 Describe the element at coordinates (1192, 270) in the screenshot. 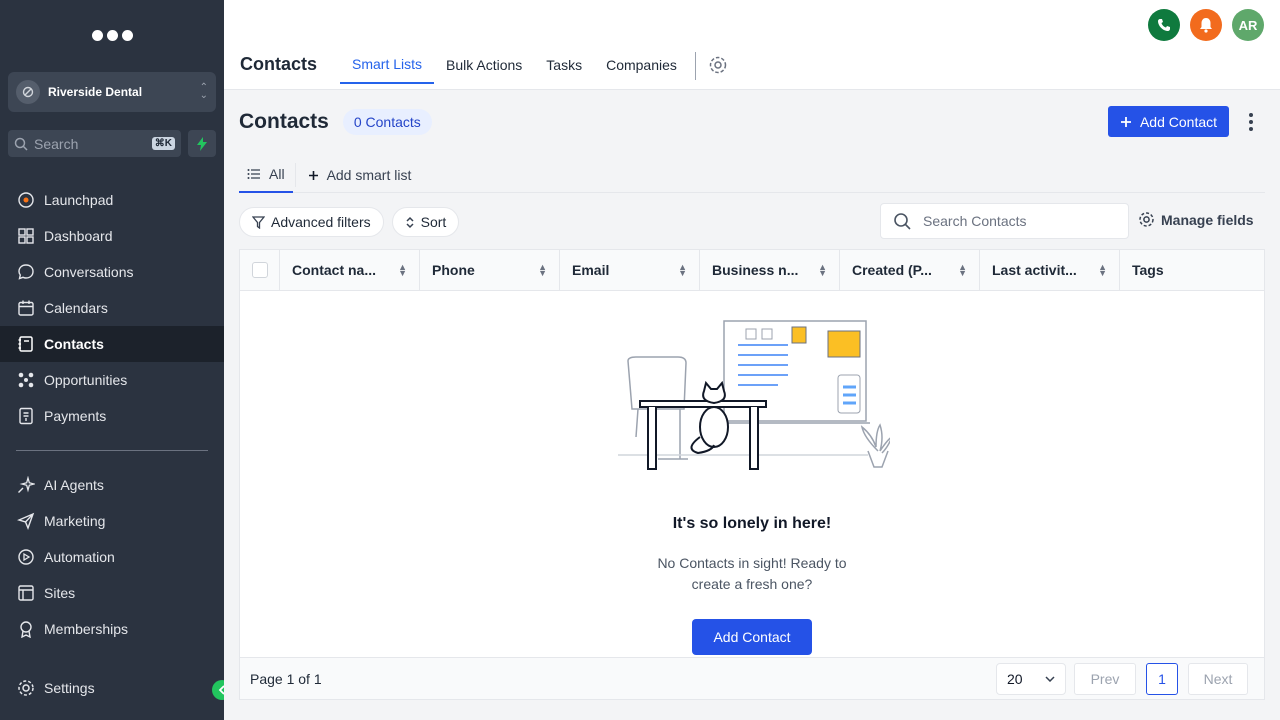

I see `column-header-tags: Tags` at that location.